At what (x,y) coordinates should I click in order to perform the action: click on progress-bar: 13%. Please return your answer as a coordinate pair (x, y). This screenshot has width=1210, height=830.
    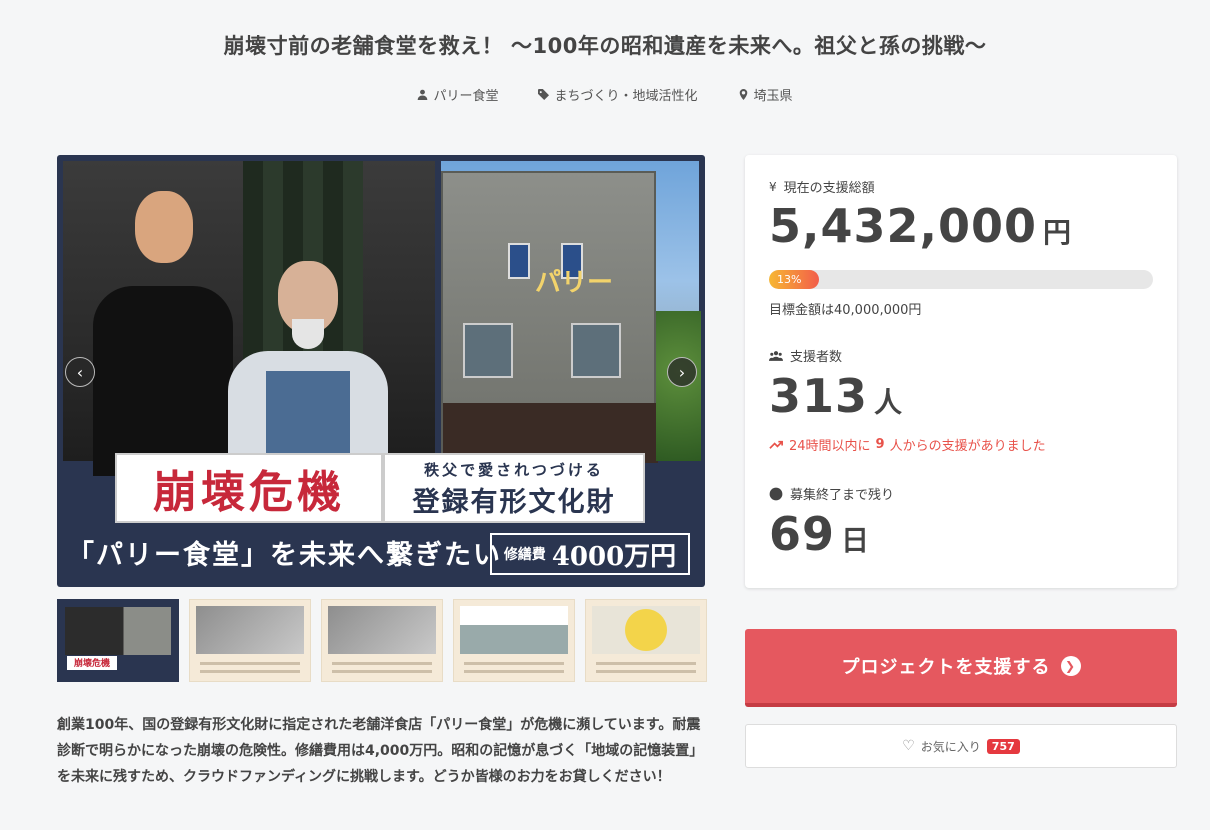
    Looking at the image, I should click on (961, 279).